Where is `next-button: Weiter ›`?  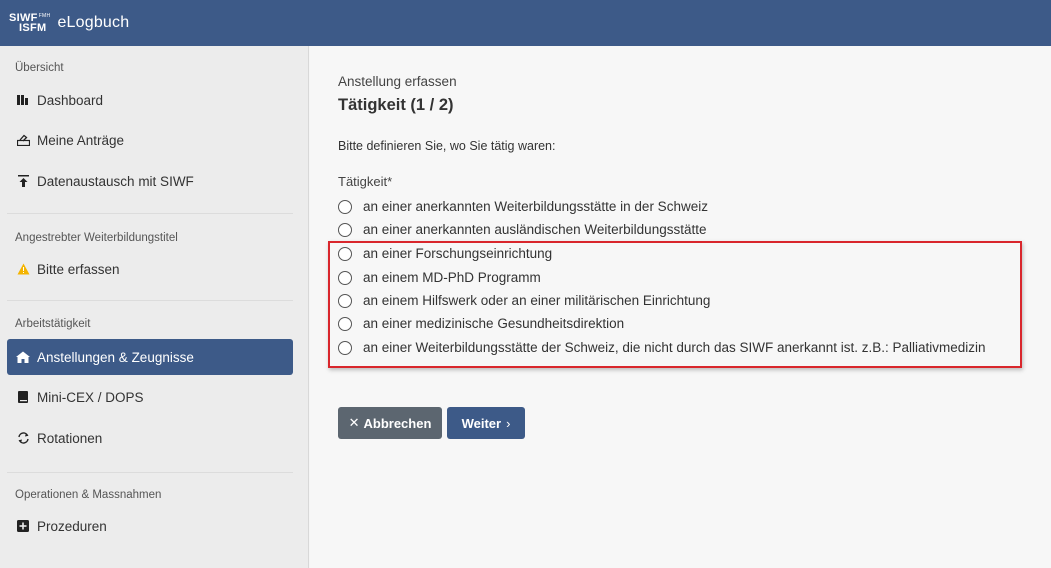 next-button: Weiter › is located at coordinates (486, 423).